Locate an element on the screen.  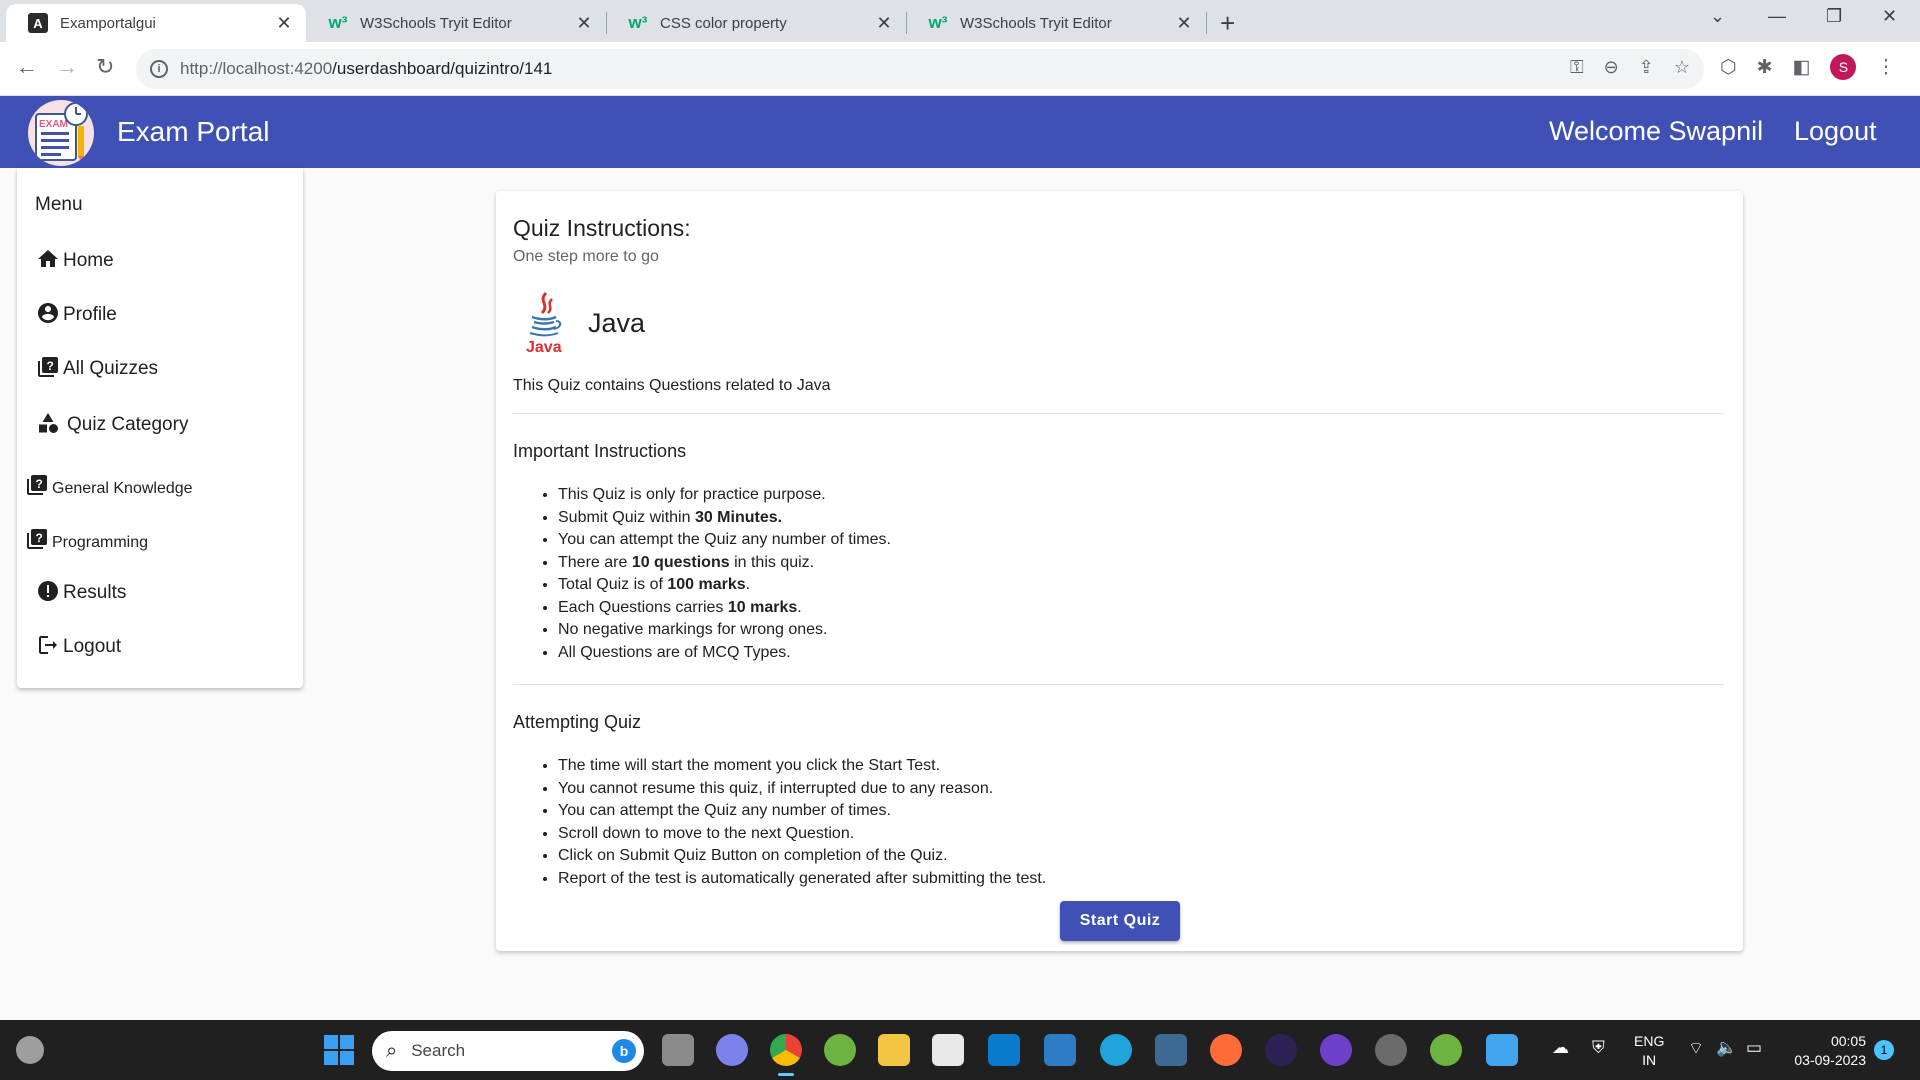
microsoft-store-icon is located at coordinates (948, 1050).